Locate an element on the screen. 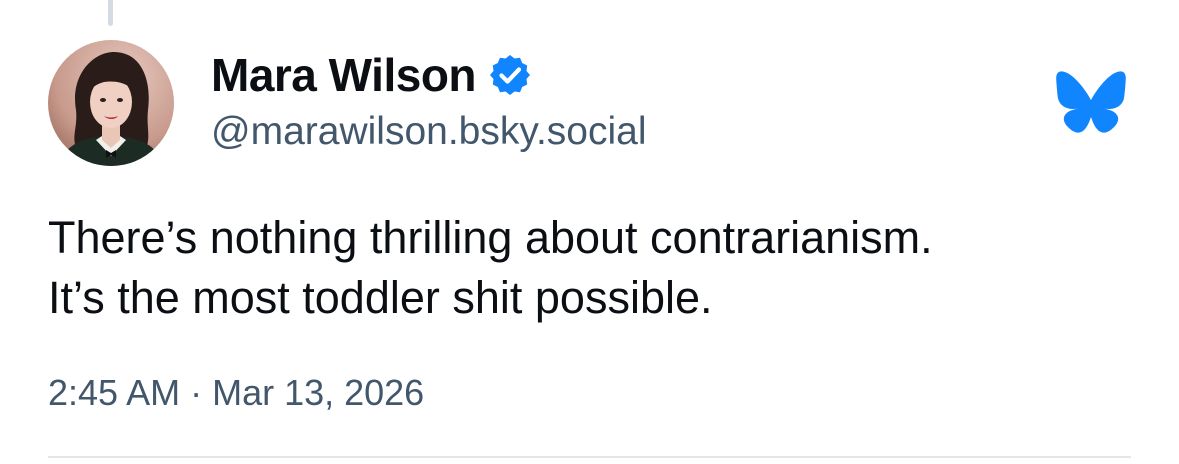 Image resolution: width=1179 pixels, height=464 pixels. verified-check-icon is located at coordinates (510, 75).